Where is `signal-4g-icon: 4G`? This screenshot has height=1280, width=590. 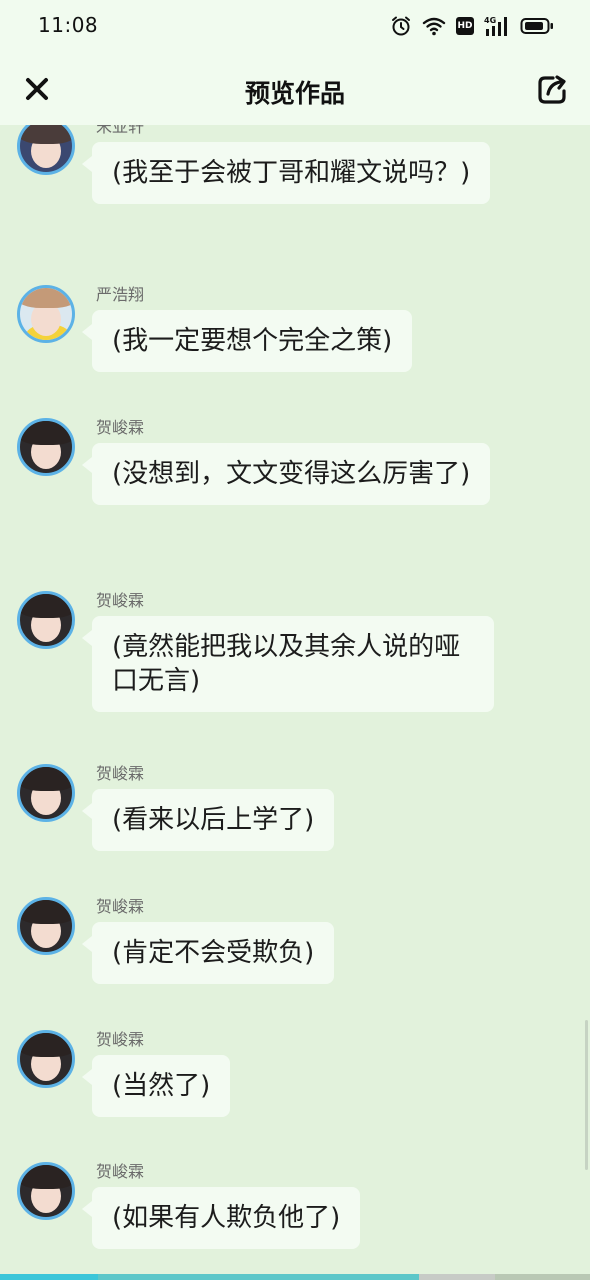
signal-4g-icon: 4G is located at coordinates (497, 26).